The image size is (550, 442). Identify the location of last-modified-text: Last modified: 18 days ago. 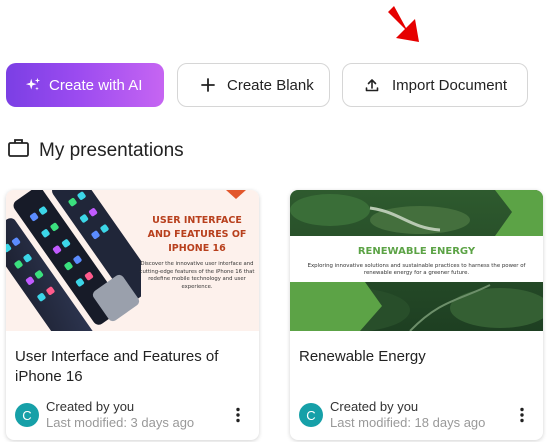
(408, 422).